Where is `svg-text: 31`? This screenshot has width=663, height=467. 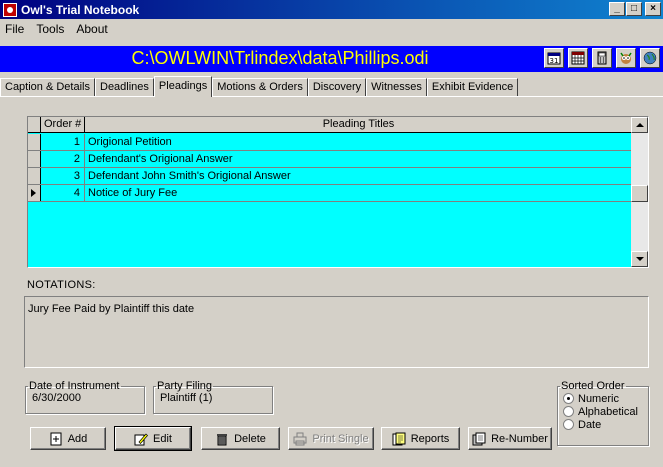 svg-text: 31 is located at coordinates (554, 61).